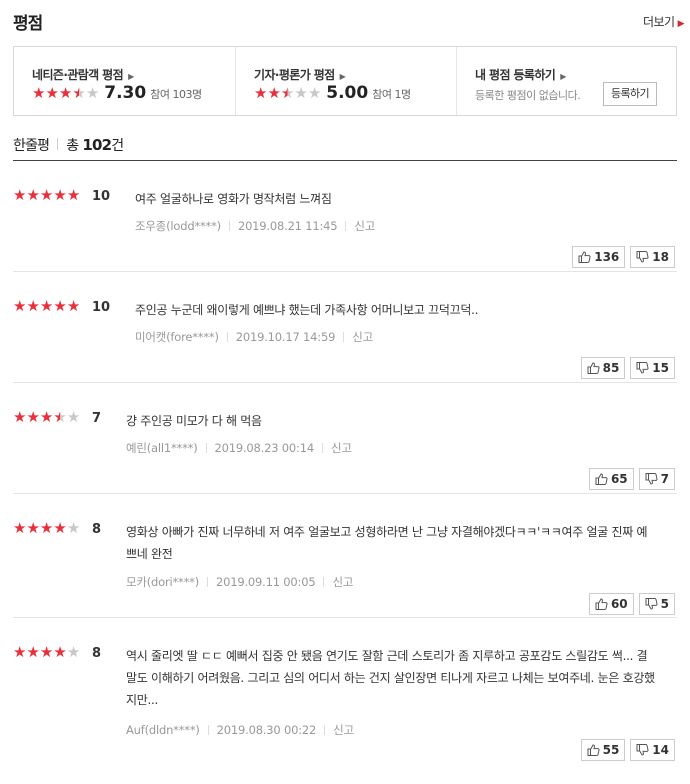 The width and height of the screenshot is (690, 784). What do you see at coordinates (656, 479) in the screenshot?
I see `dislike-button: 7` at bounding box center [656, 479].